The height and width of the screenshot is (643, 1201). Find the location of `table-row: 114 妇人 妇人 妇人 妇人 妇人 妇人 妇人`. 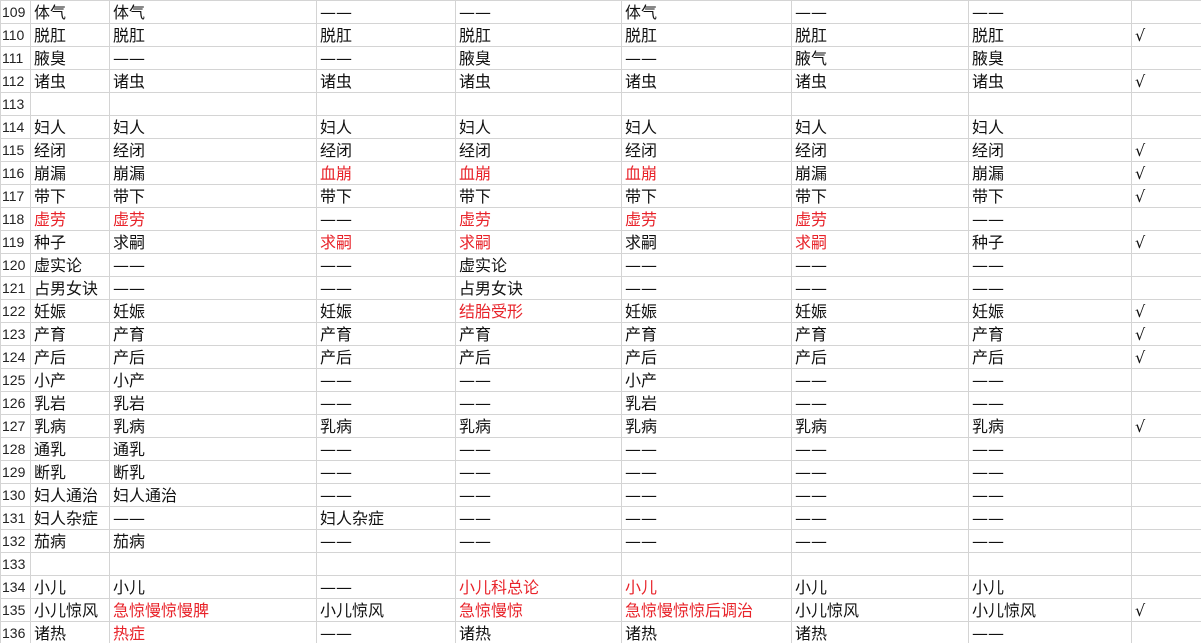

table-row: 114 妇人 妇人 妇人 妇人 妇人 妇人 妇人 is located at coordinates (600, 127).